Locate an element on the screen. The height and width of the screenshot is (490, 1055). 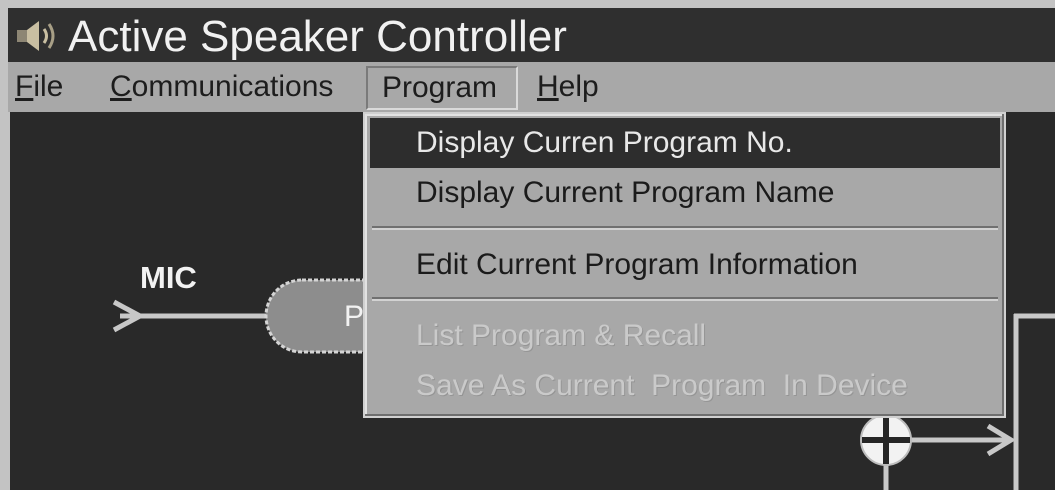
menu-help: Help is located at coordinates (568, 87).